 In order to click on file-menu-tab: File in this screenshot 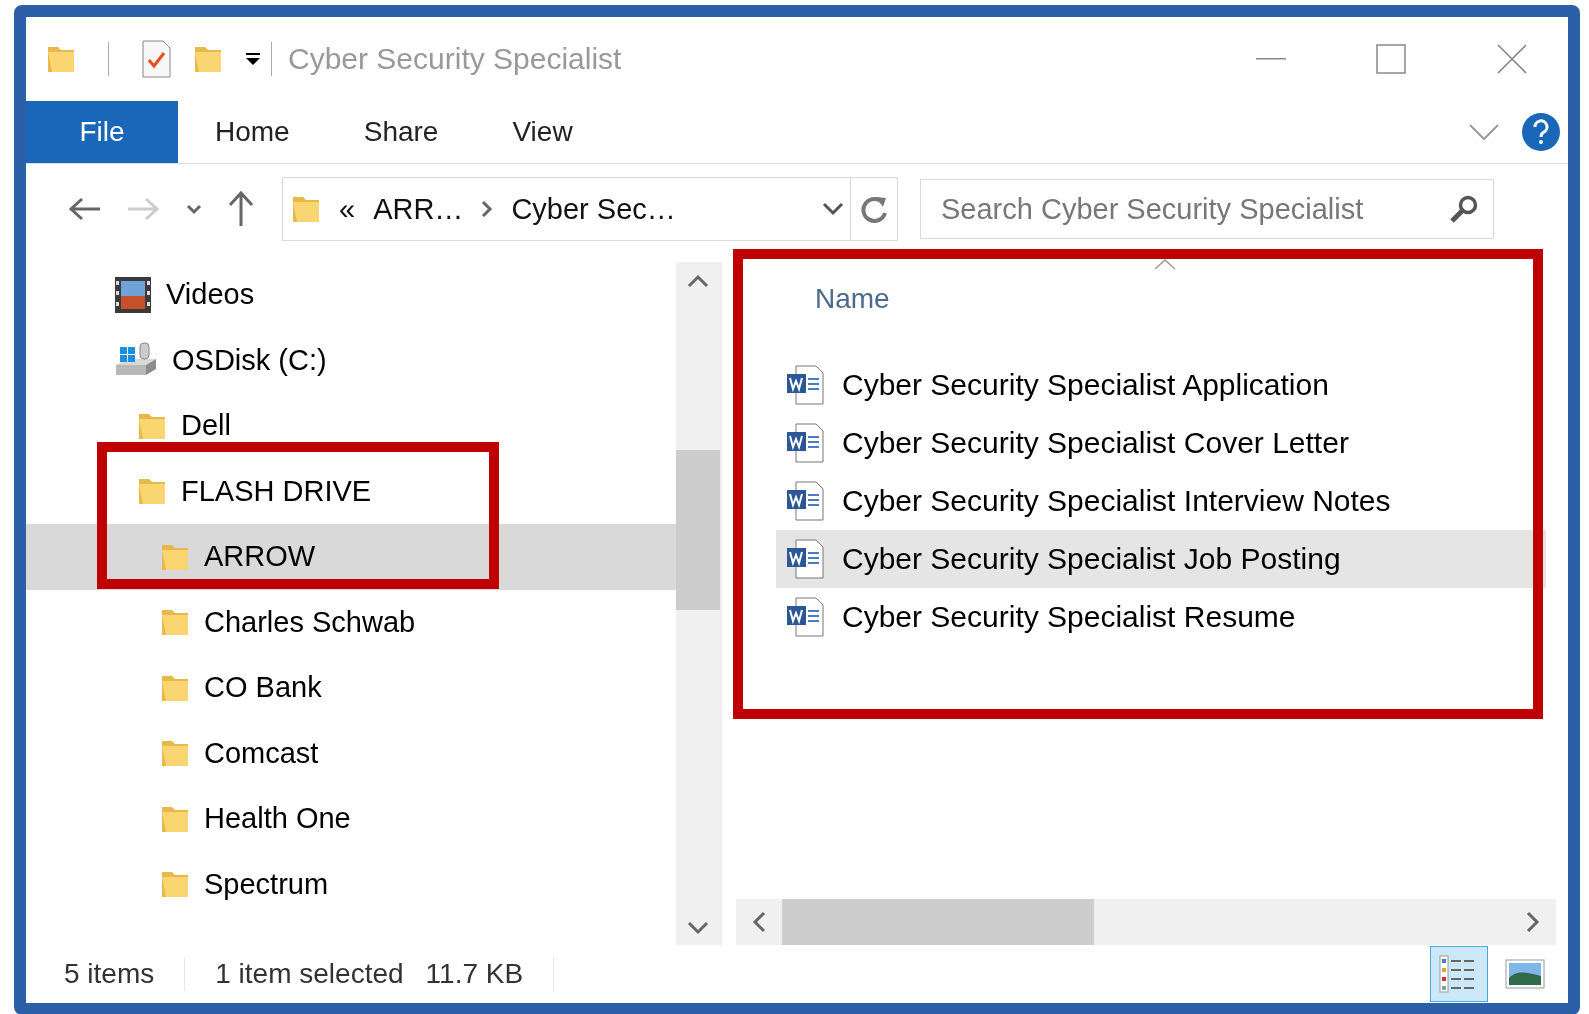, I will do `click(102, 132)`.